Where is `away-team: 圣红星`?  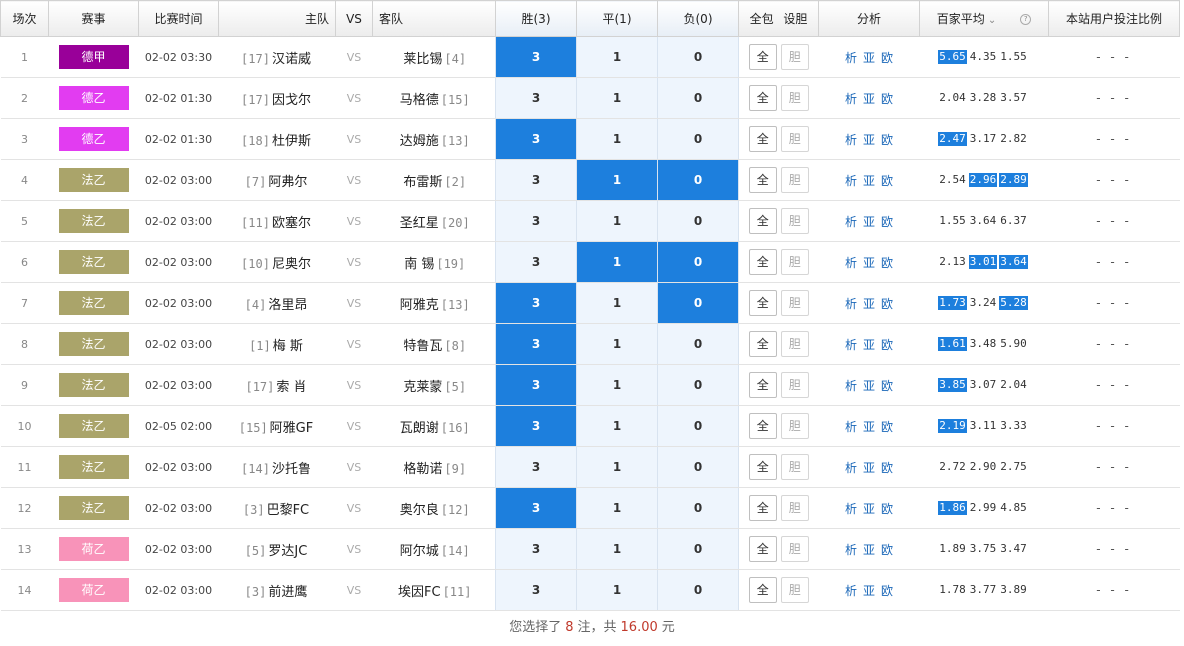
away-team: 圣红星 is located at coordinates (419, 223).